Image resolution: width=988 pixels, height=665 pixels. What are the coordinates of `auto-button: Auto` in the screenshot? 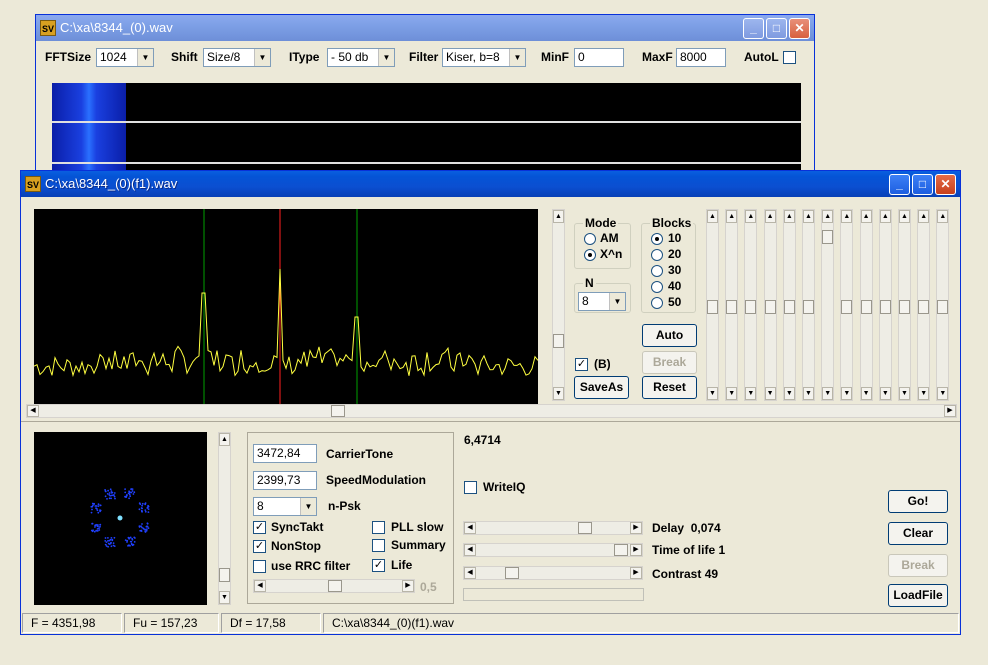 It's located at (669, 335).